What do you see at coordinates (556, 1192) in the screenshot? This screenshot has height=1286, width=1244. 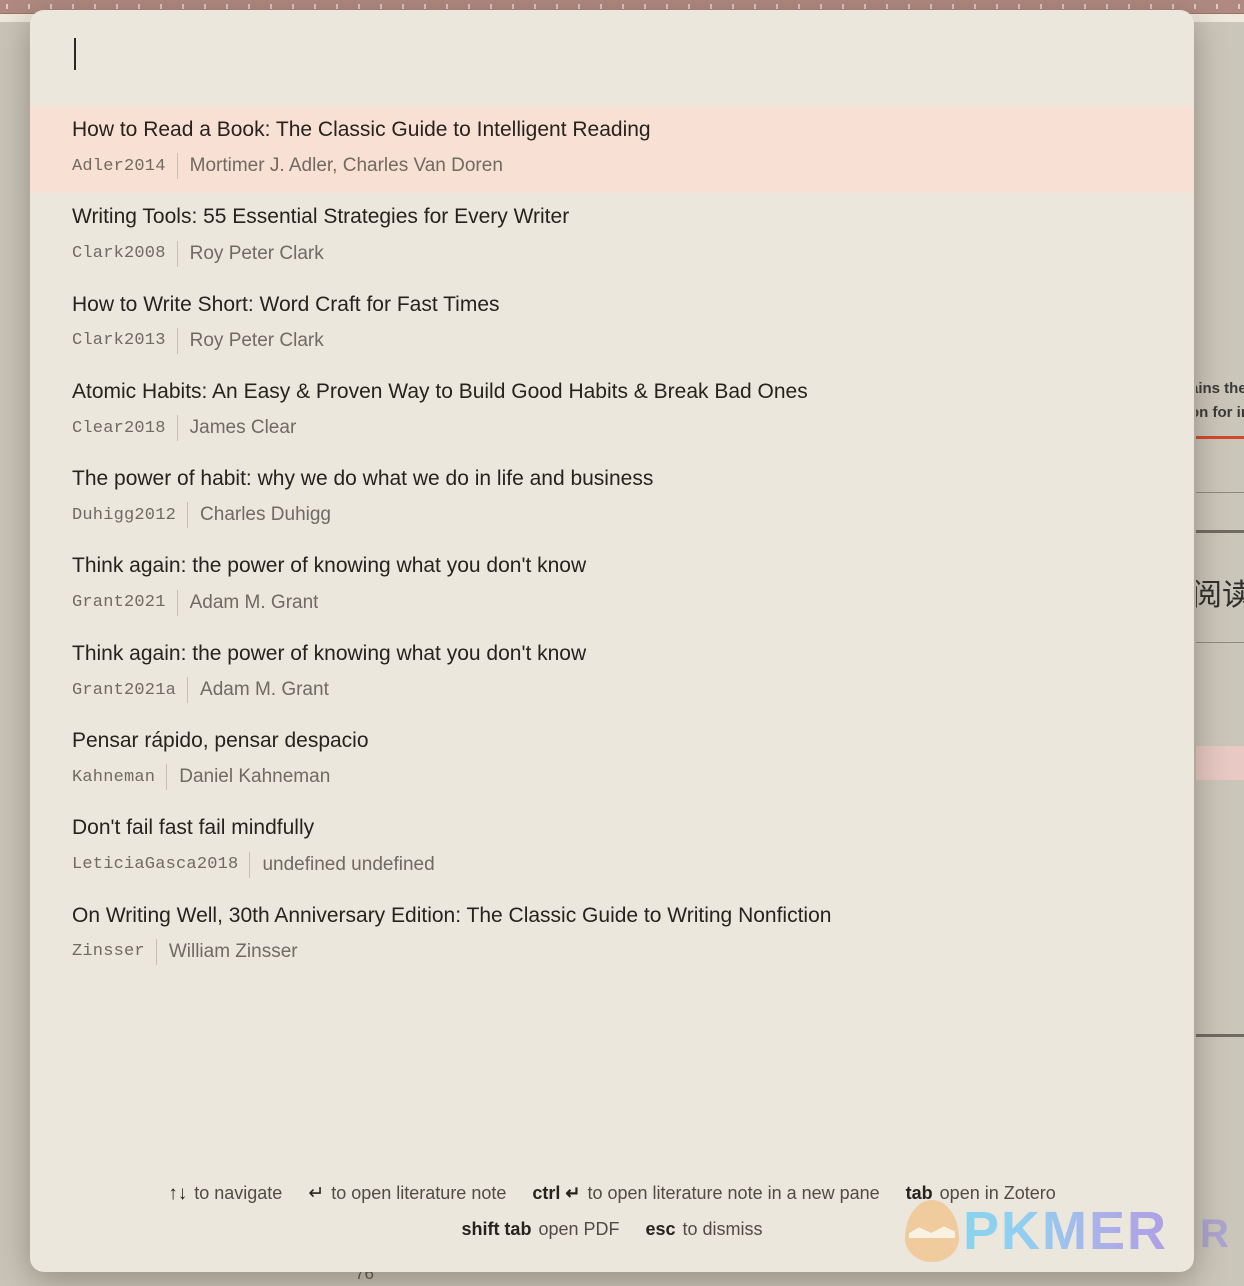 I see `hint-key: ctrl ↵` at bounding box center [556, 1192].